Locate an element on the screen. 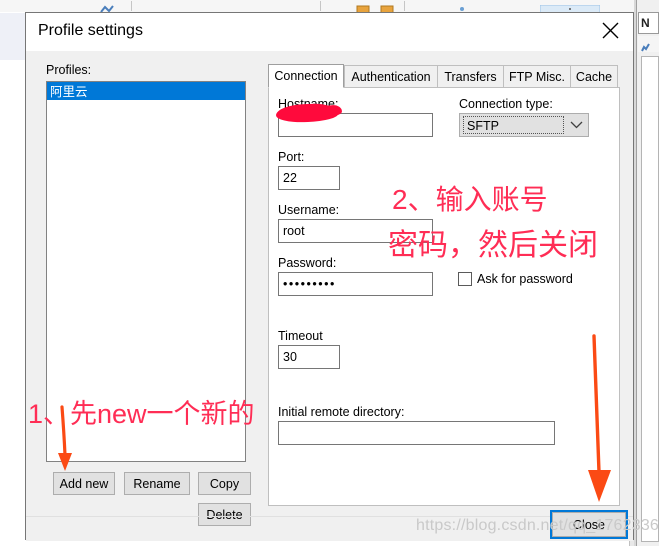 This screenshot has height=546, width=659. background-right-window-title: N is located at coordinates (648, 23).